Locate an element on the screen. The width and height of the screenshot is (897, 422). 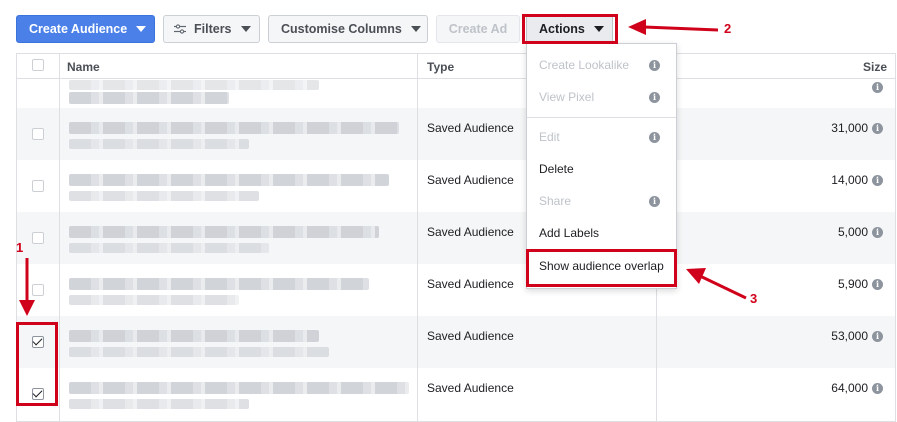
arrow-2-head is located at coordinates (637, 27).